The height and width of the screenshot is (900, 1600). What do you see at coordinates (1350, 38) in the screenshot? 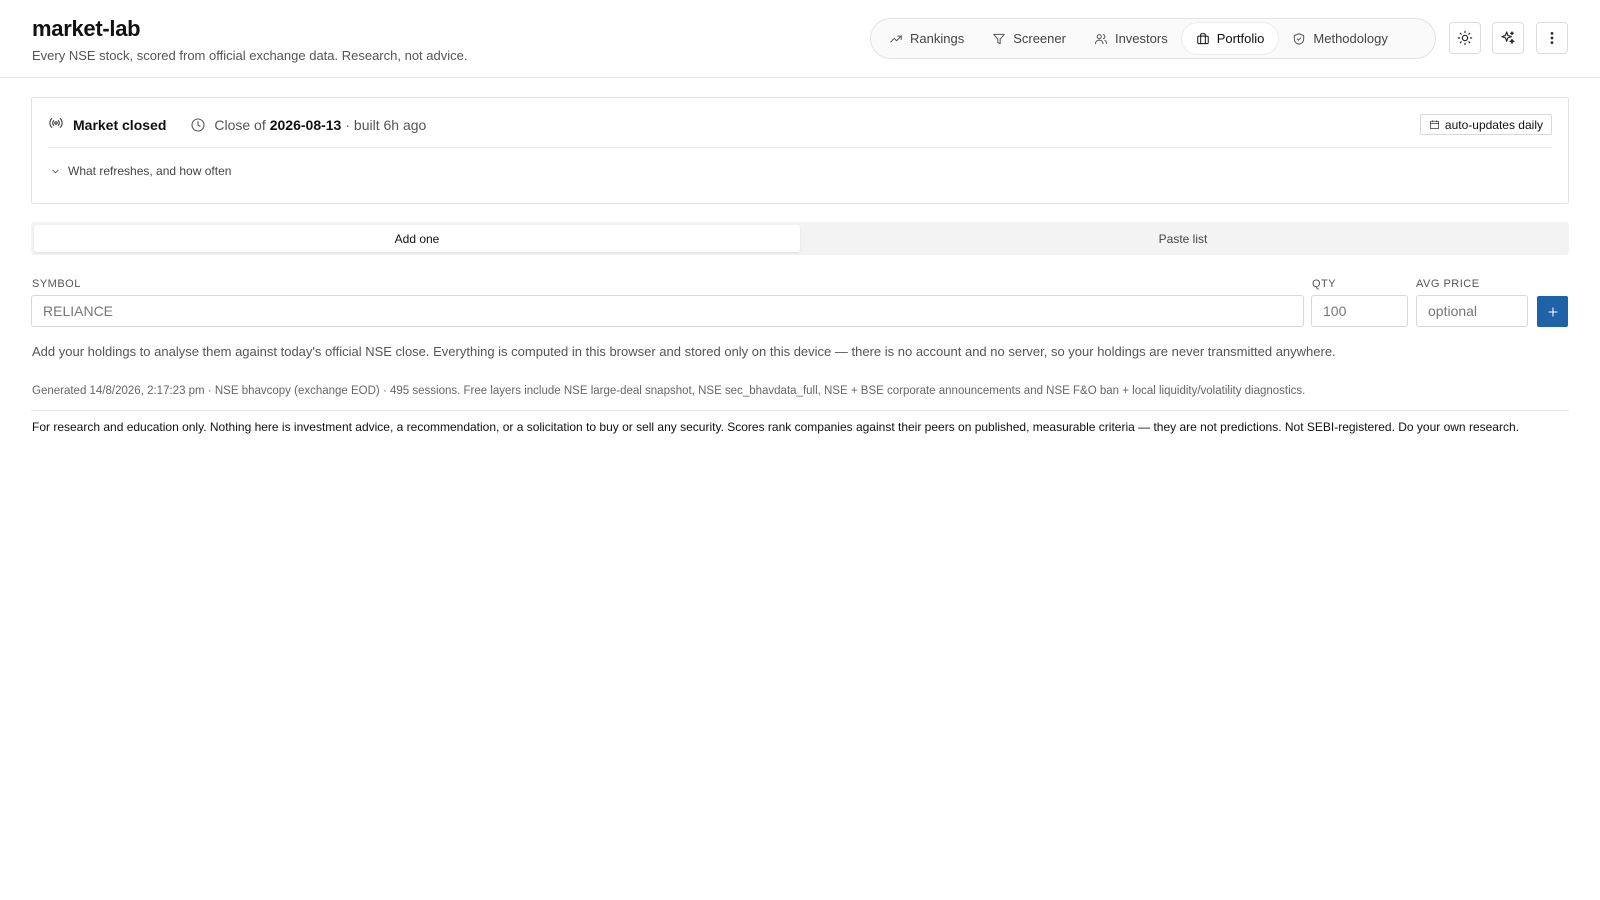
I see `nav-item-label: Methodology` at bounding box center [1350, 38].